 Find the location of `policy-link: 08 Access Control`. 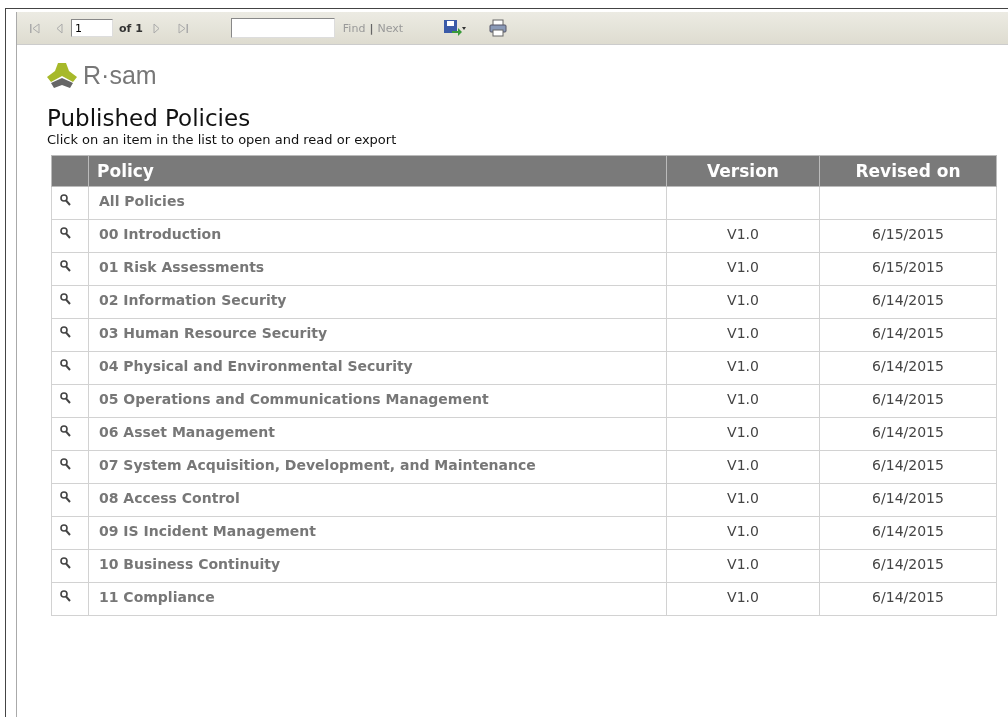

policy-link: 08 Access Control is located at coordinates (377, 500).